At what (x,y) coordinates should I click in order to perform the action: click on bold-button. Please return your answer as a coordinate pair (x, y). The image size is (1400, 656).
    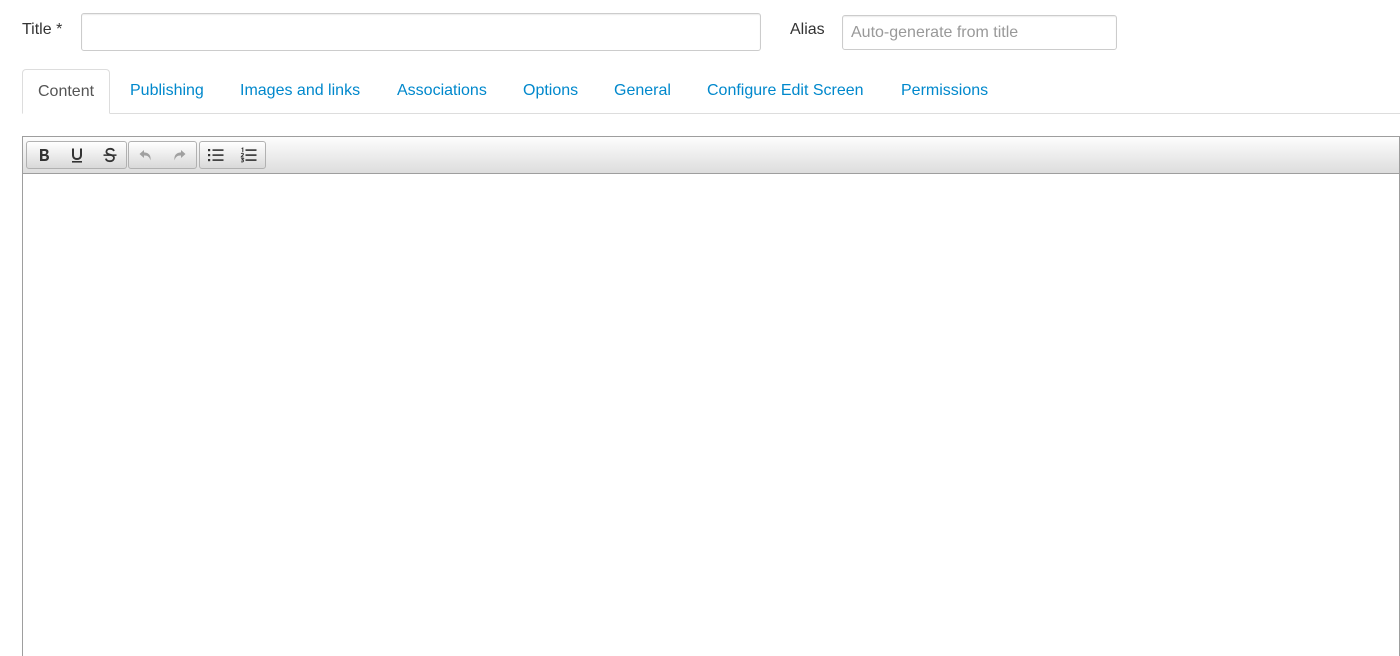
    Looking at the image, I should click on (43, 155).